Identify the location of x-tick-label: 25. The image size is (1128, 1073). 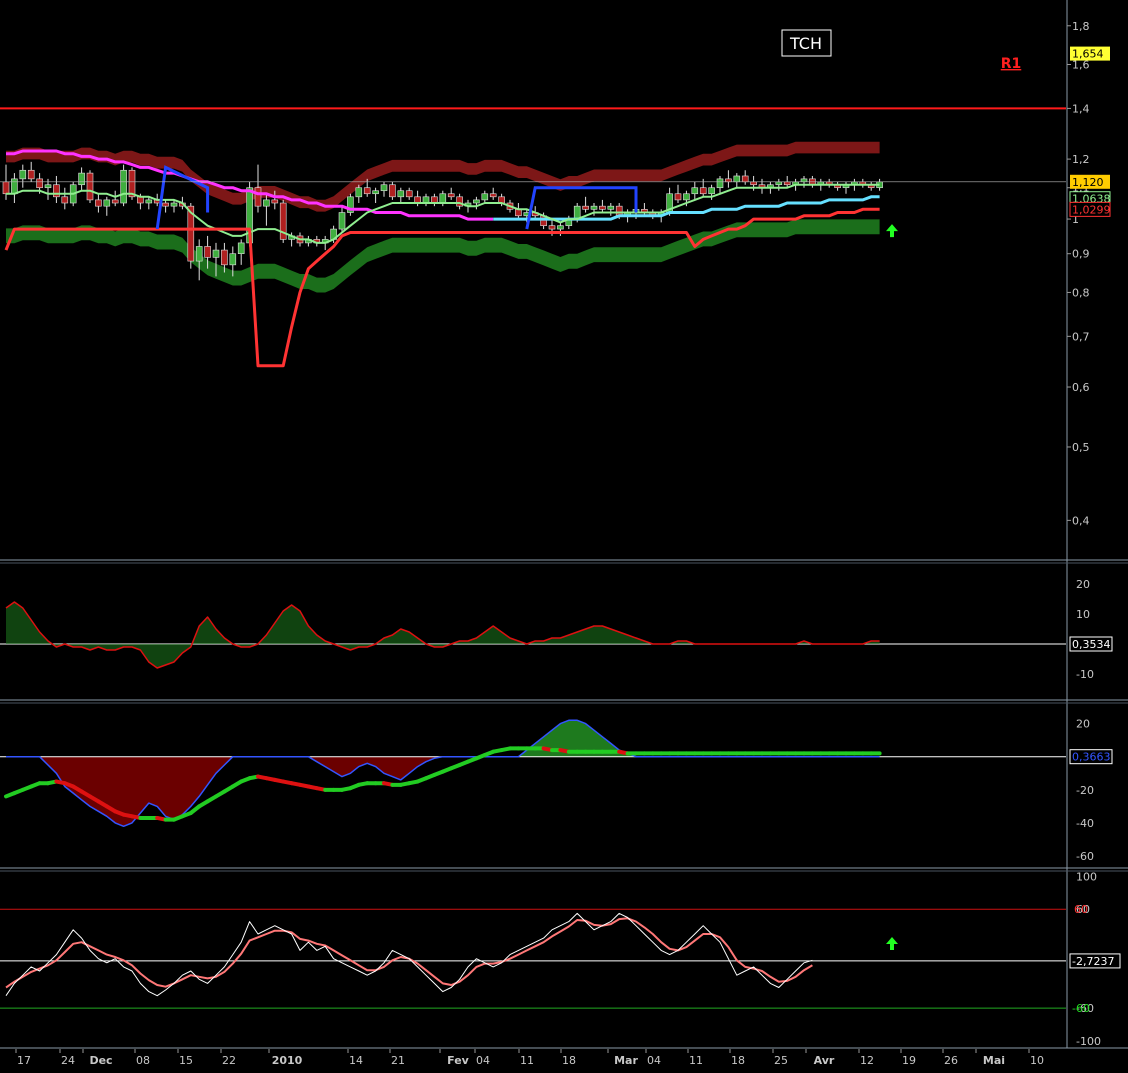
(781, 1060).